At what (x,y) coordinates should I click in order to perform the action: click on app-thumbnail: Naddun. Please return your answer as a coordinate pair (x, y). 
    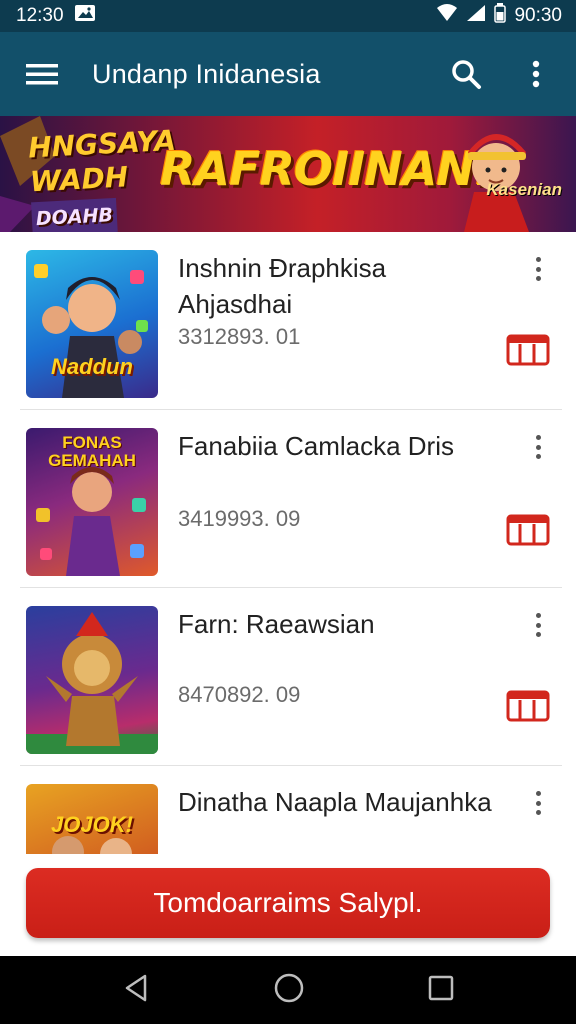
    Looking at the image, I should click on (92, 324).